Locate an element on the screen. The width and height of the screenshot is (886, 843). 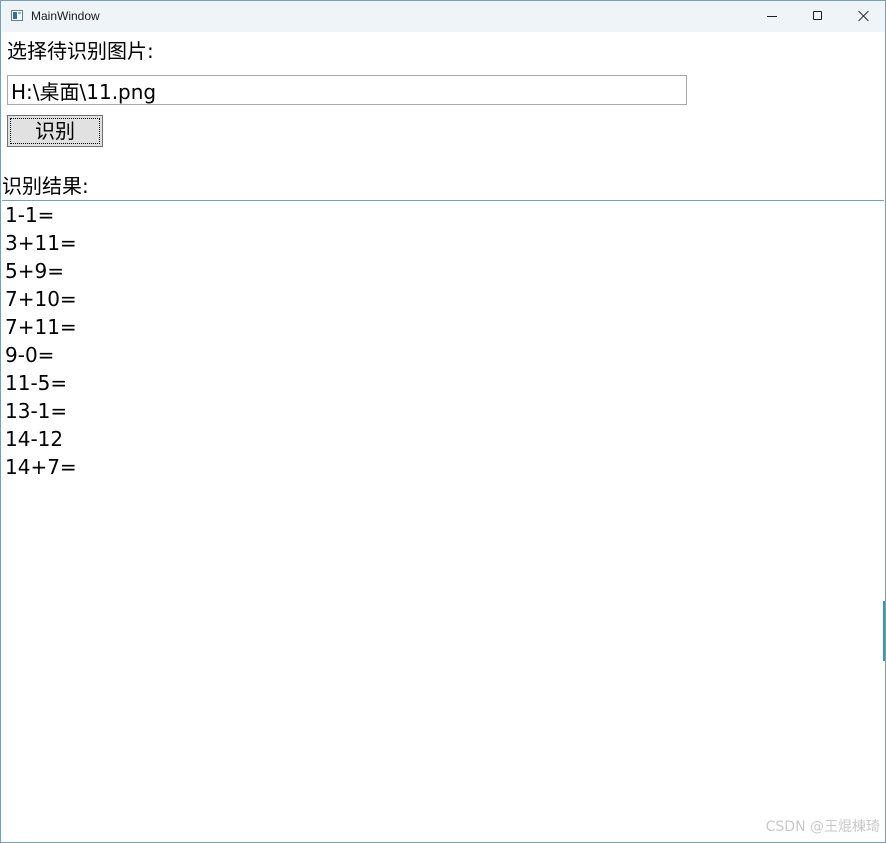
select-image-label: 选择待识别图片: is located at coordinates (80, 51).